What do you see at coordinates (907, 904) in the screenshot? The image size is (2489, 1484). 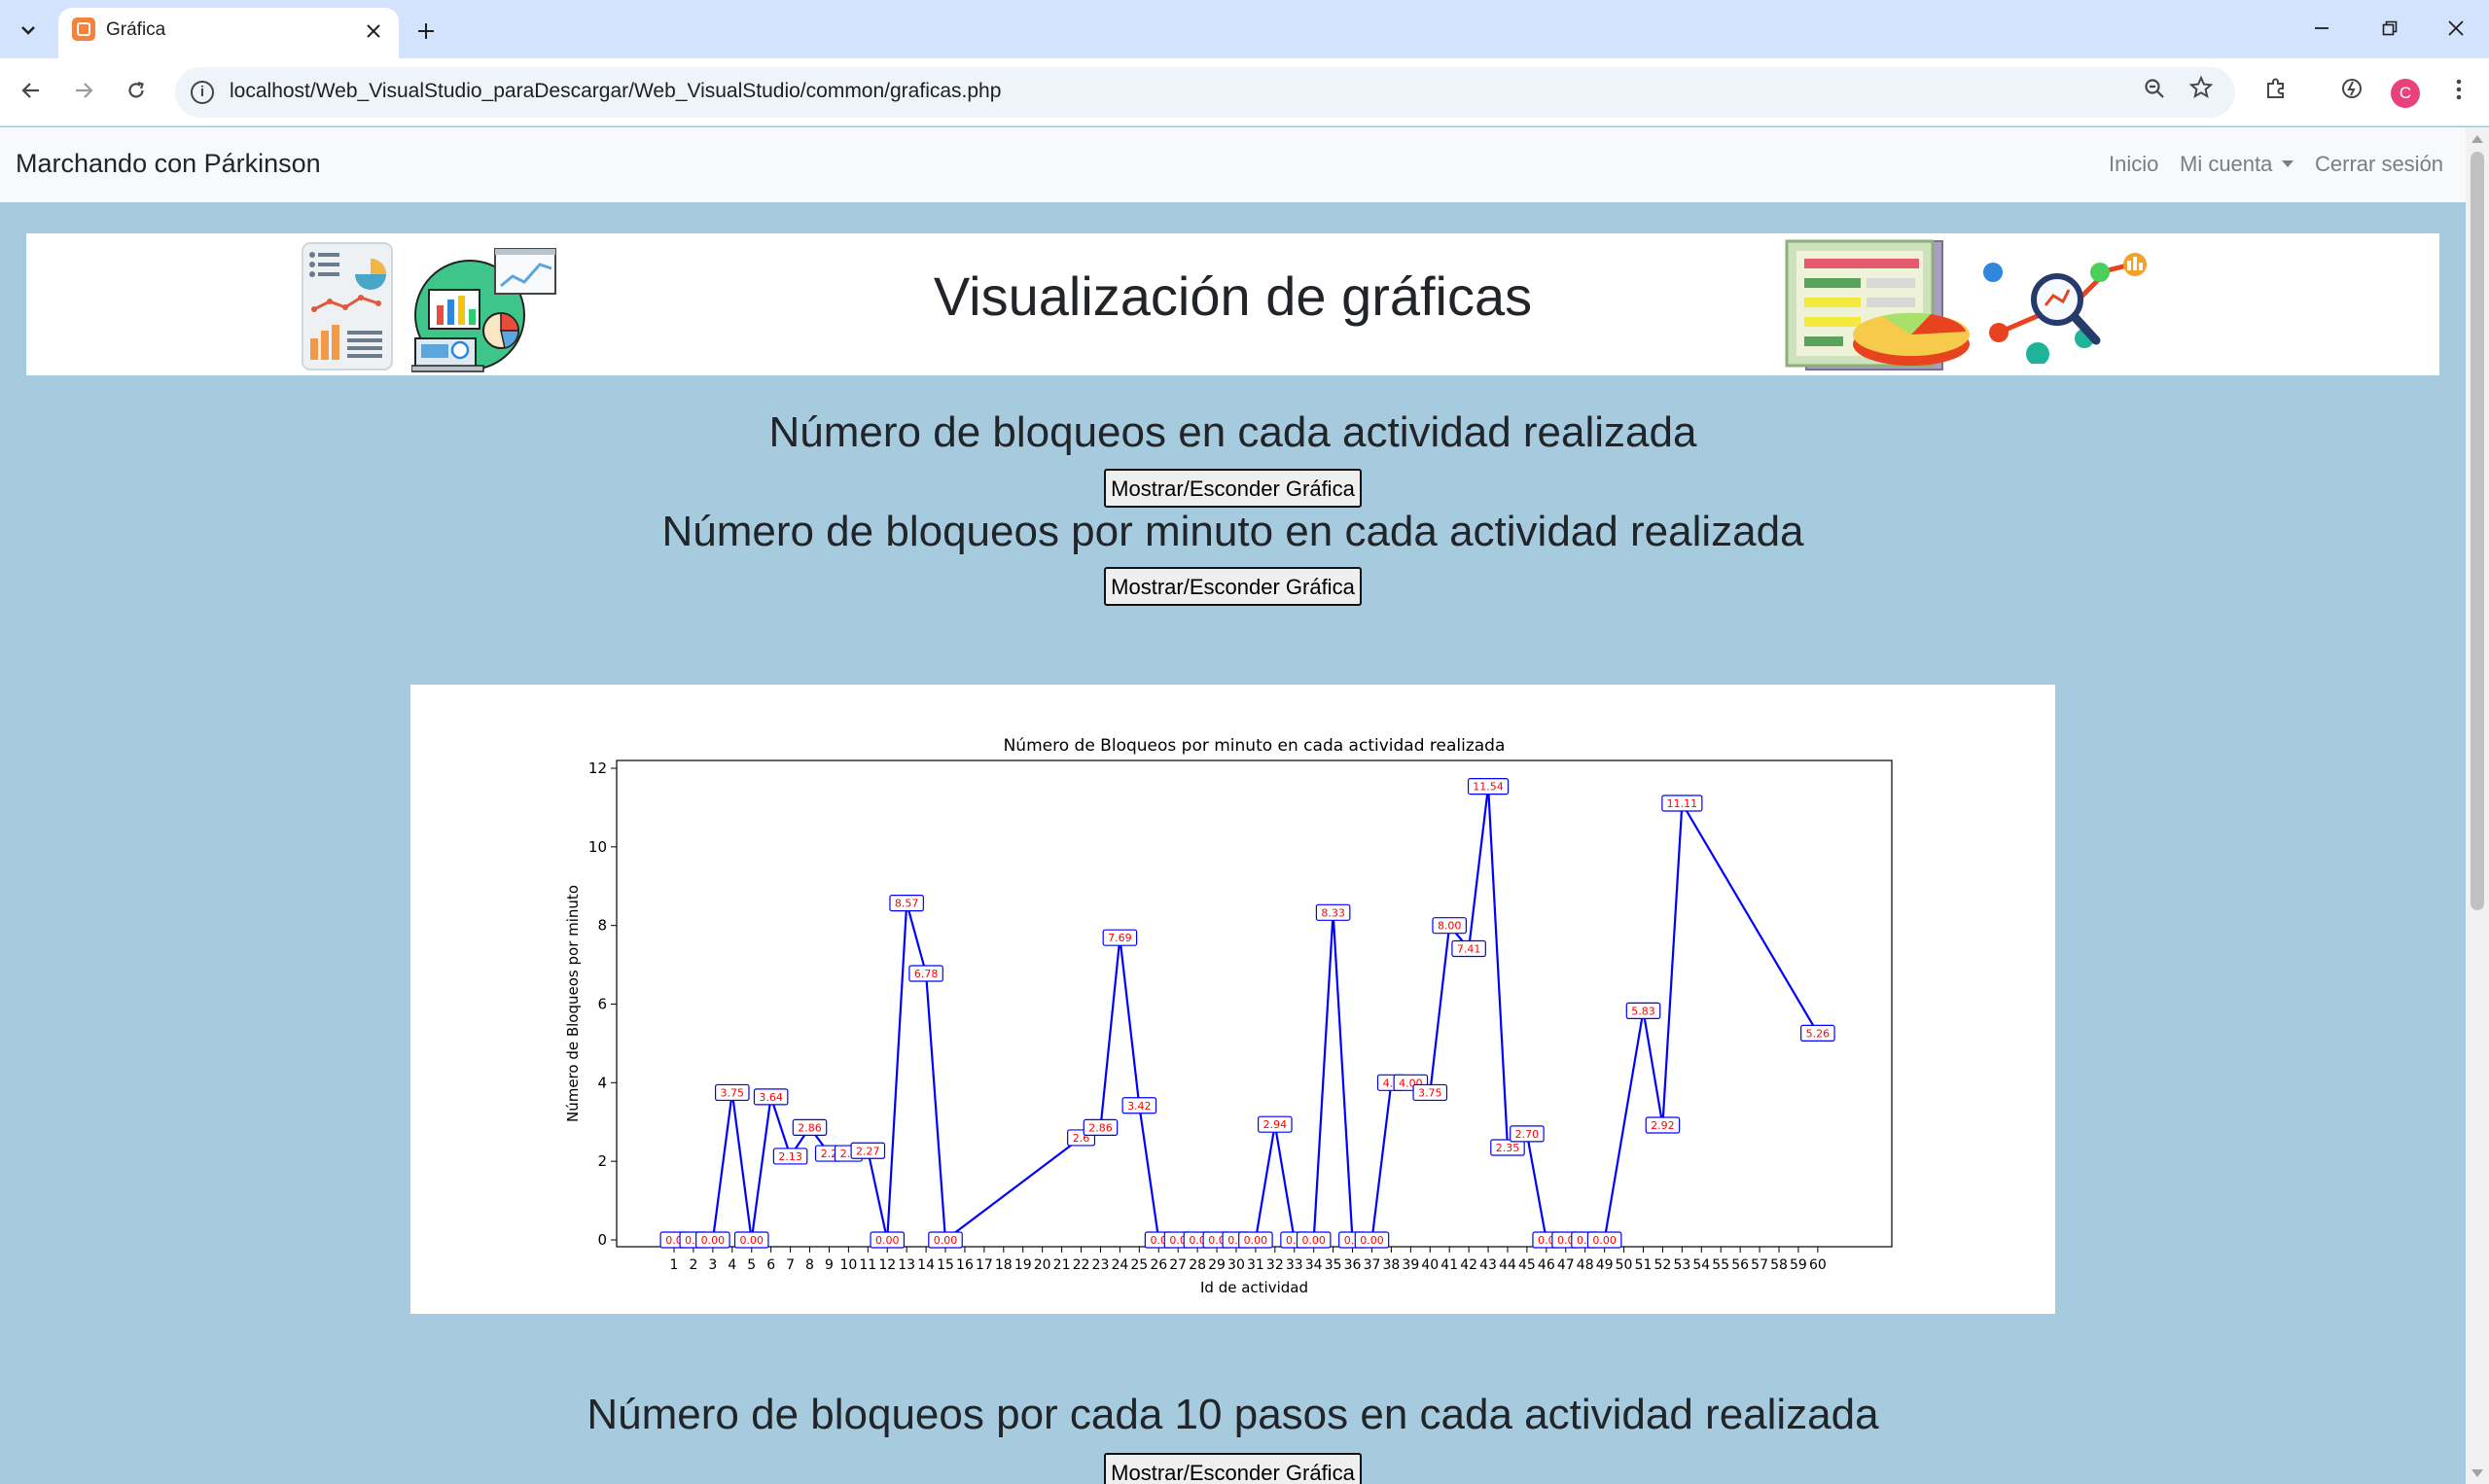 I see `data-label: 8.57` at bounding box center [907, 904].